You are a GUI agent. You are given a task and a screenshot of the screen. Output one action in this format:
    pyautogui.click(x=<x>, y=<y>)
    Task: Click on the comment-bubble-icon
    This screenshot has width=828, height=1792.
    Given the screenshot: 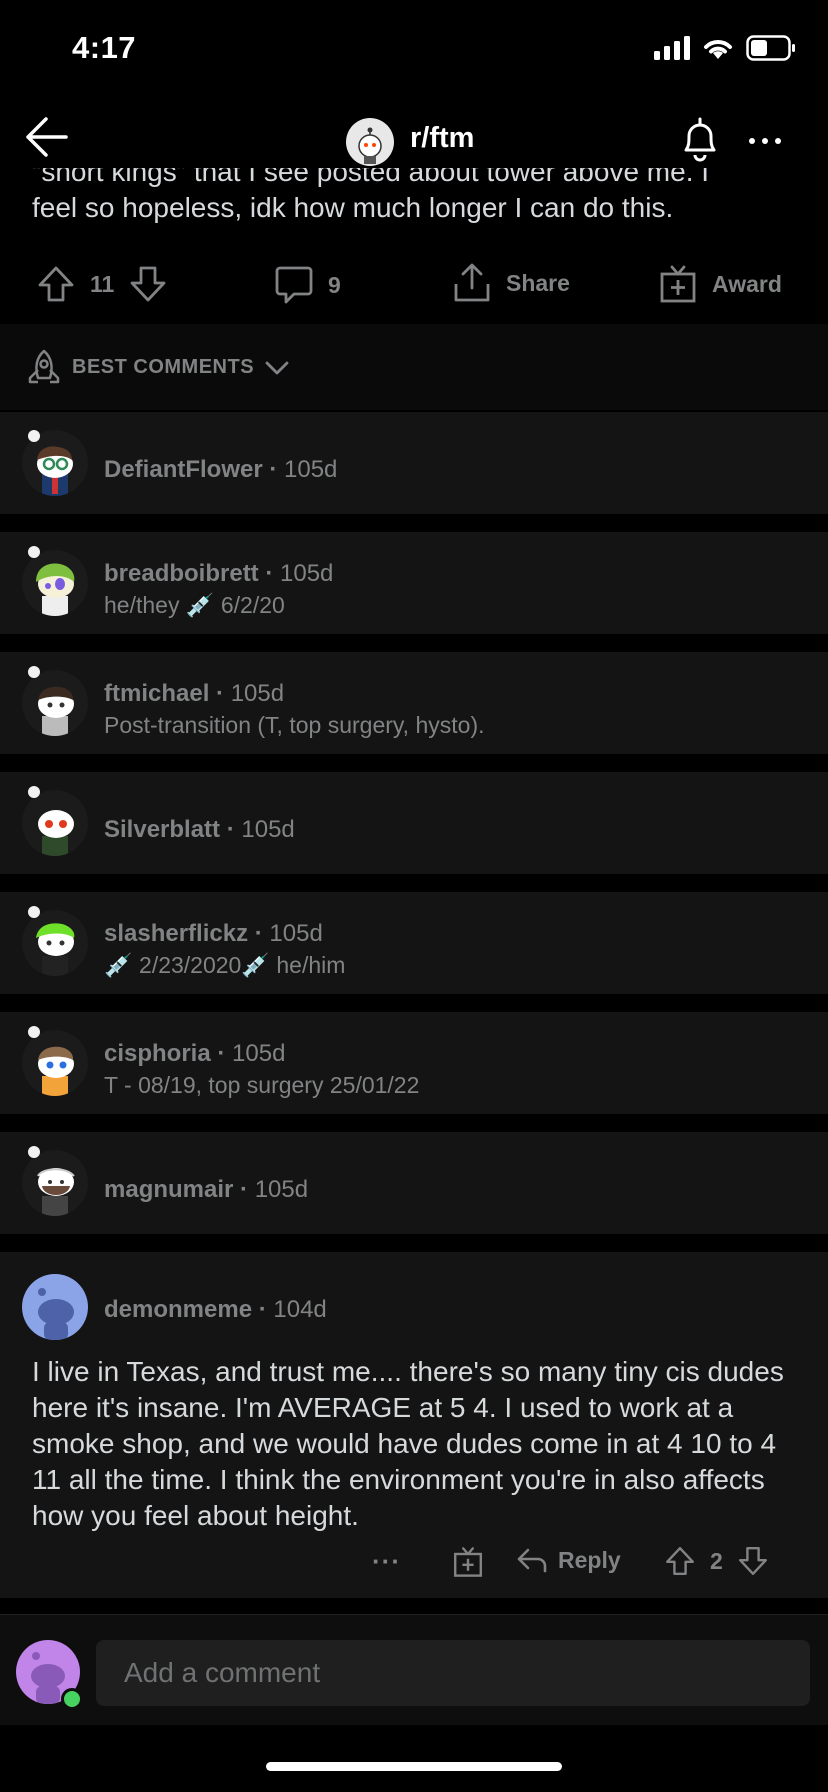 What is the action you would take?
    pyautogui.click(x=294, y=285)
    